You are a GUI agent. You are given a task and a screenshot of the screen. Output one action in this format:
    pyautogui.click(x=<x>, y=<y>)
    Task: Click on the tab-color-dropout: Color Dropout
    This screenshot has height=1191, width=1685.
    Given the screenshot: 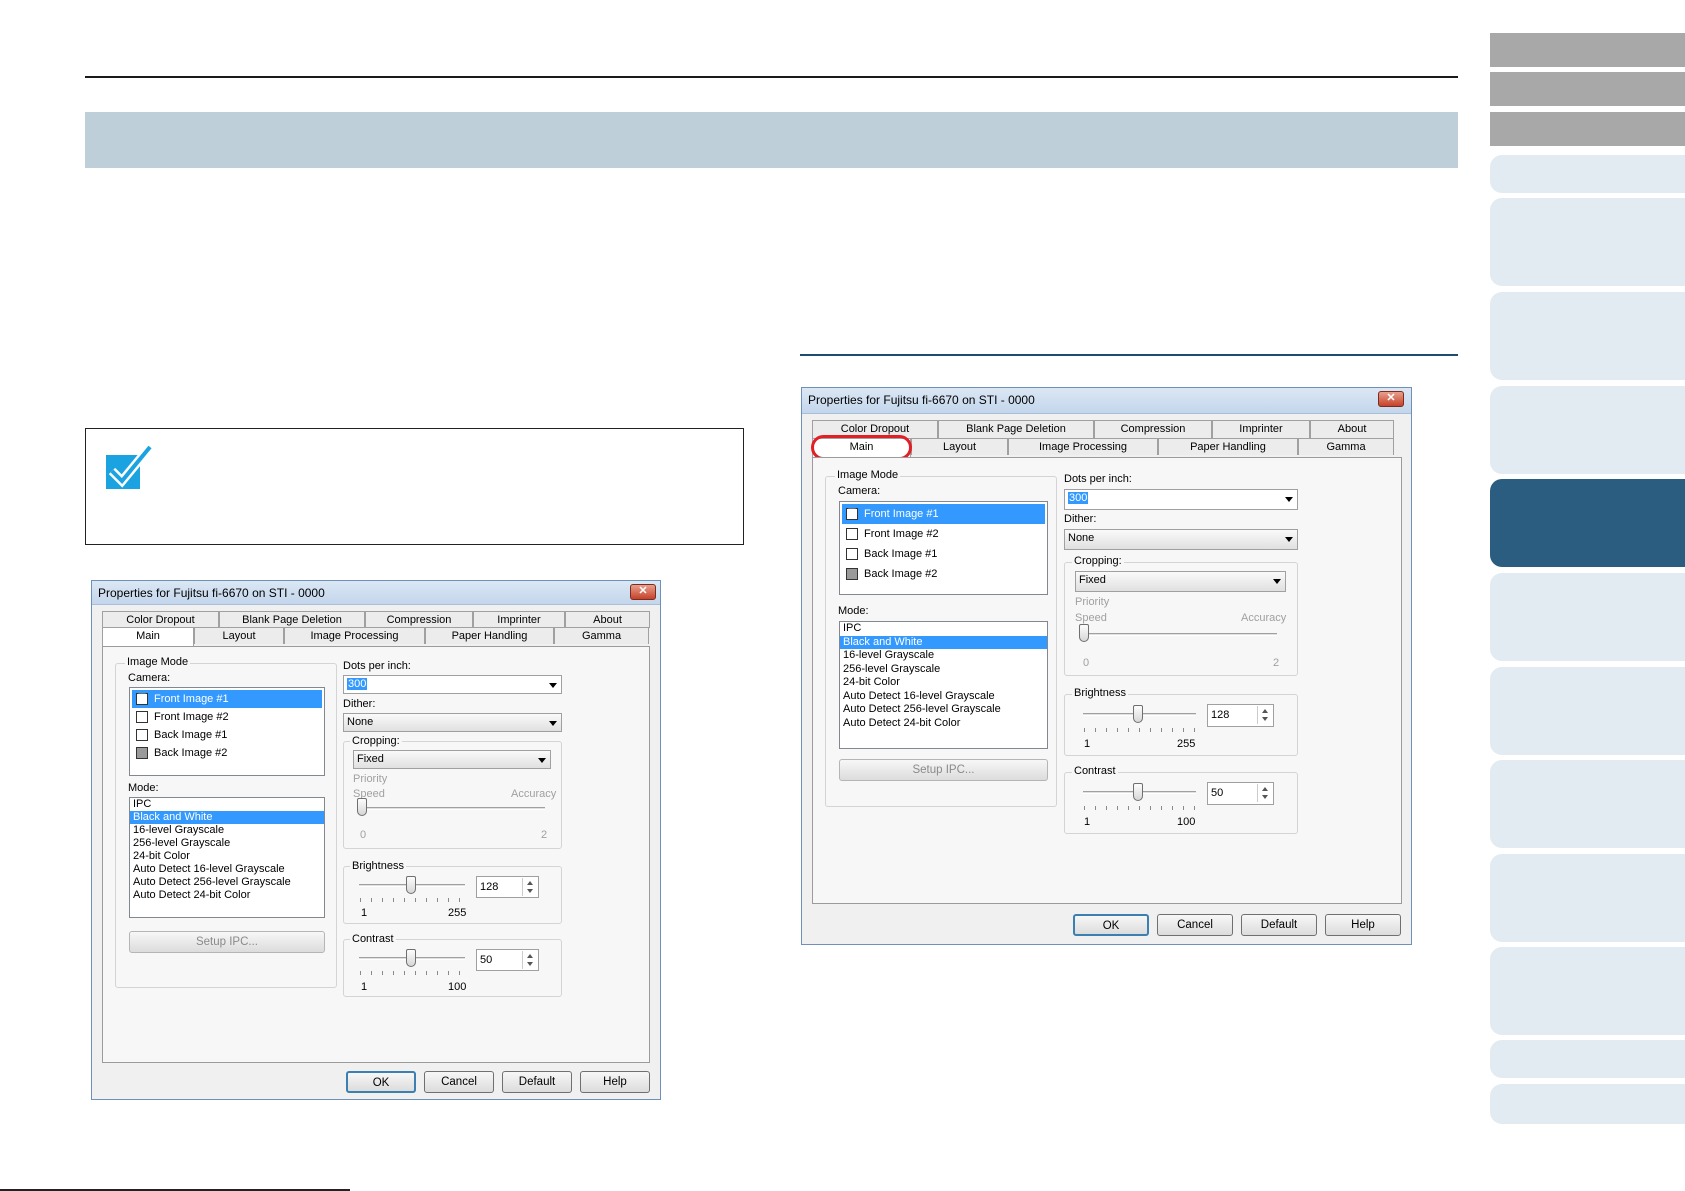 What is the action you would take?
    pyautogui.click(x=160, y=619)
    